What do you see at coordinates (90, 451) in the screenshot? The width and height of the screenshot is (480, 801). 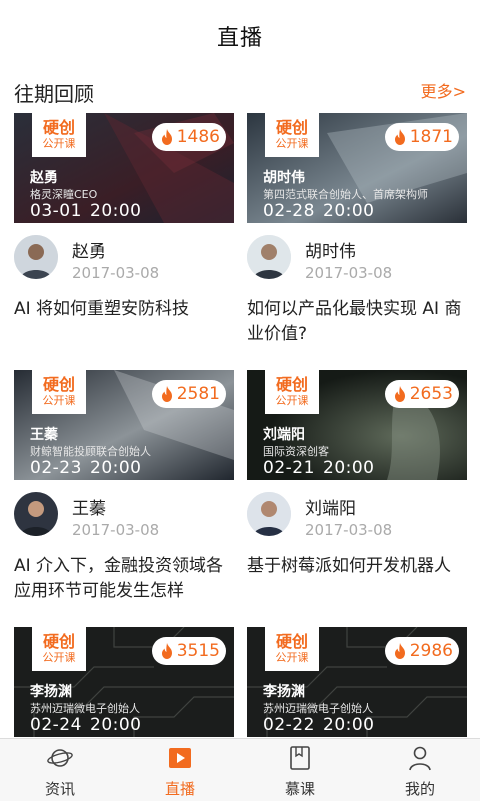 I see `speaker-title: 财鲸智能投顾联合创始人` at bounding box center [90, 451].